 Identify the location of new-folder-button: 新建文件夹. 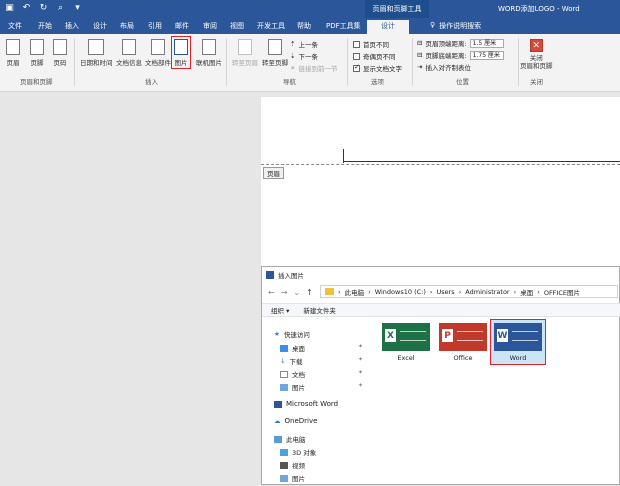
(319, 310).